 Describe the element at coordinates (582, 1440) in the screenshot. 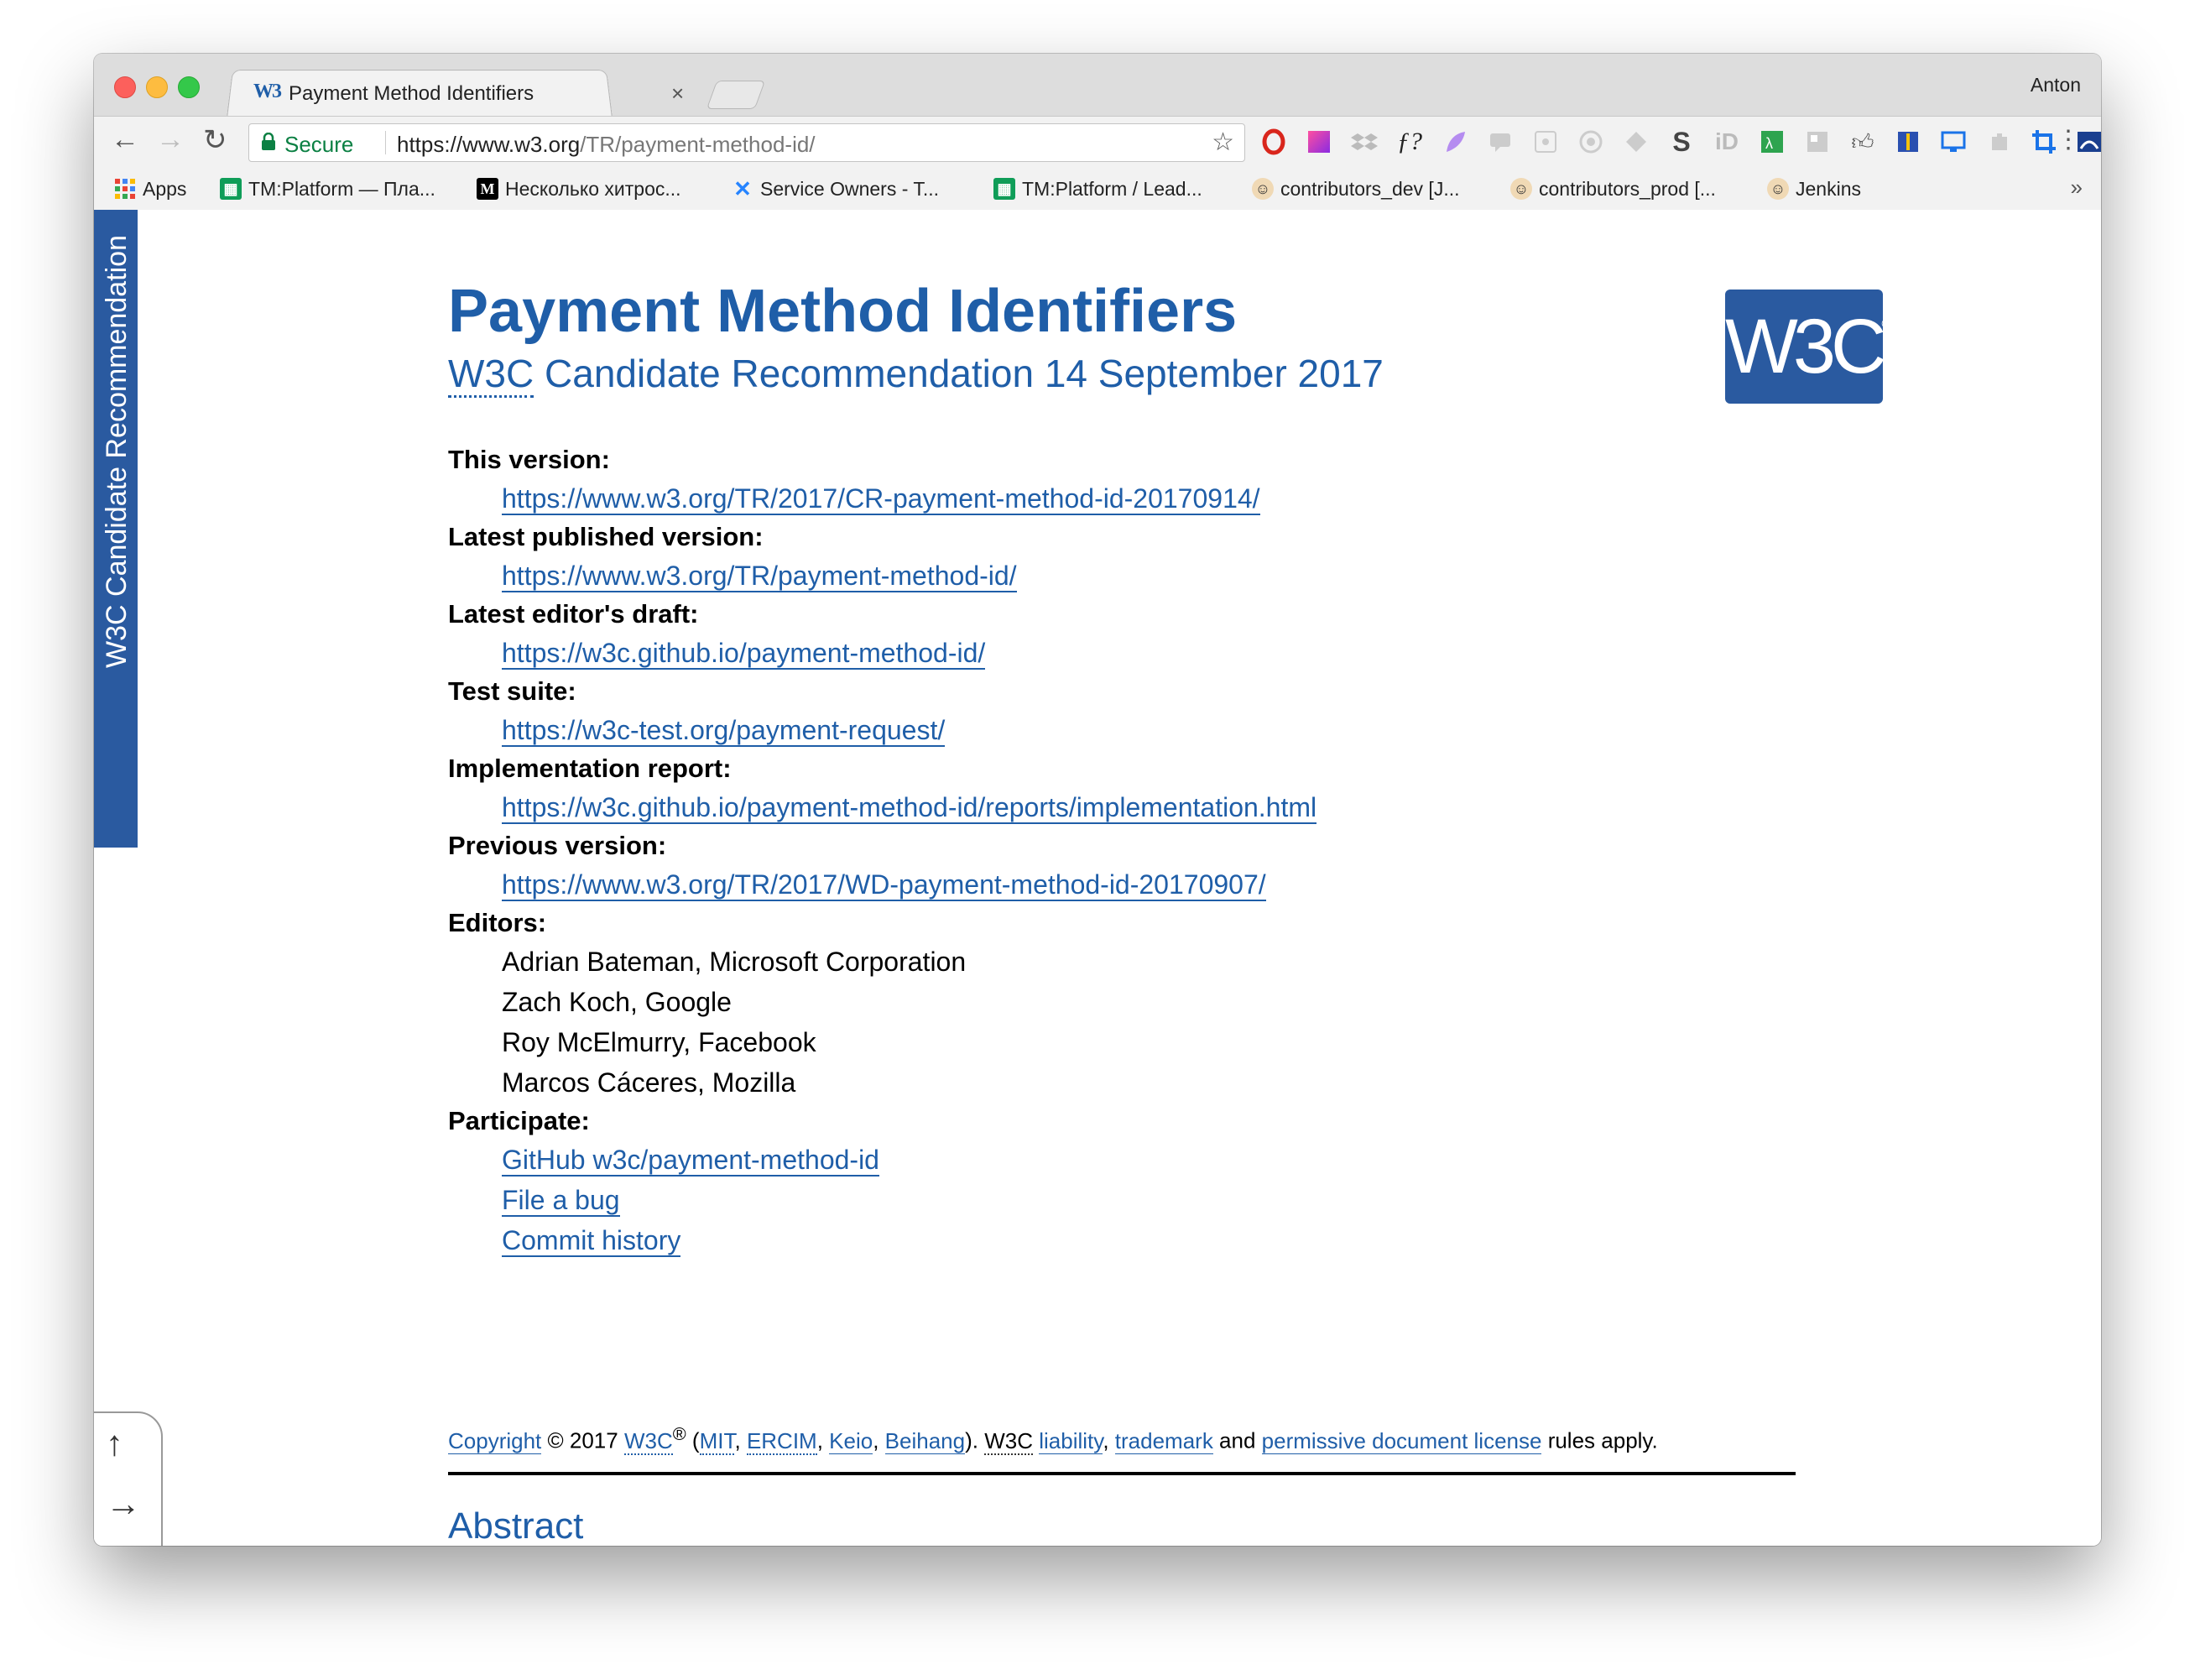

I see `copyright-year: © 2017` at that location.